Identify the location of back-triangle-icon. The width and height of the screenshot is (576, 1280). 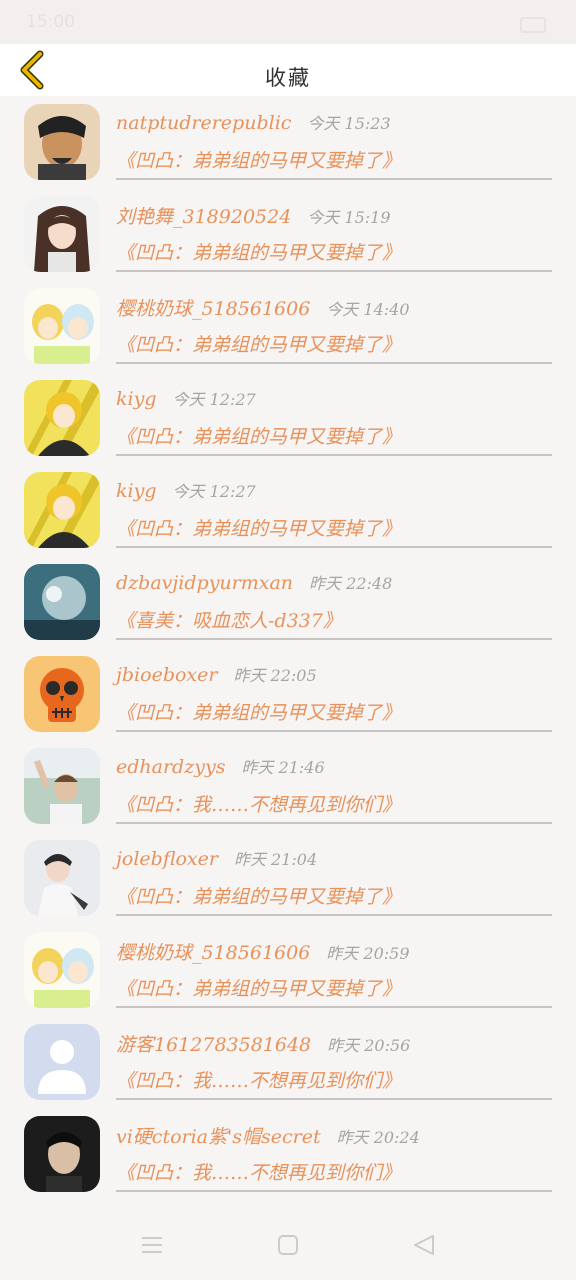
(424, 1245).